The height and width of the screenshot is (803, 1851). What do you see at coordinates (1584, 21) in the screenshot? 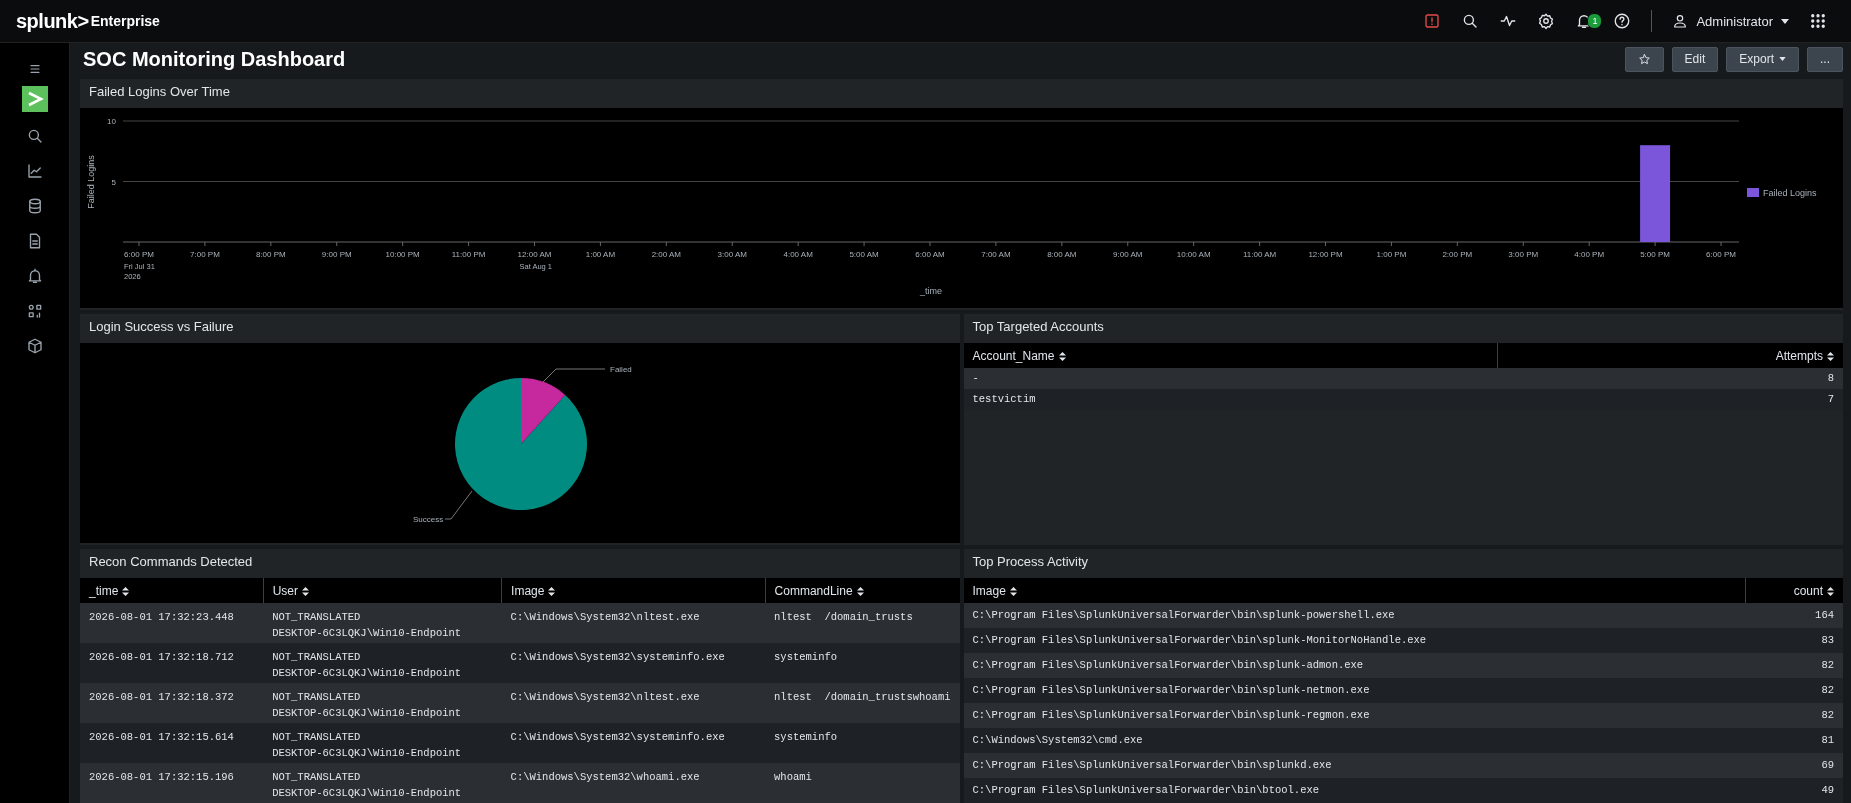
I see `notifications-button: 1` at bounding box center [1584, 21].